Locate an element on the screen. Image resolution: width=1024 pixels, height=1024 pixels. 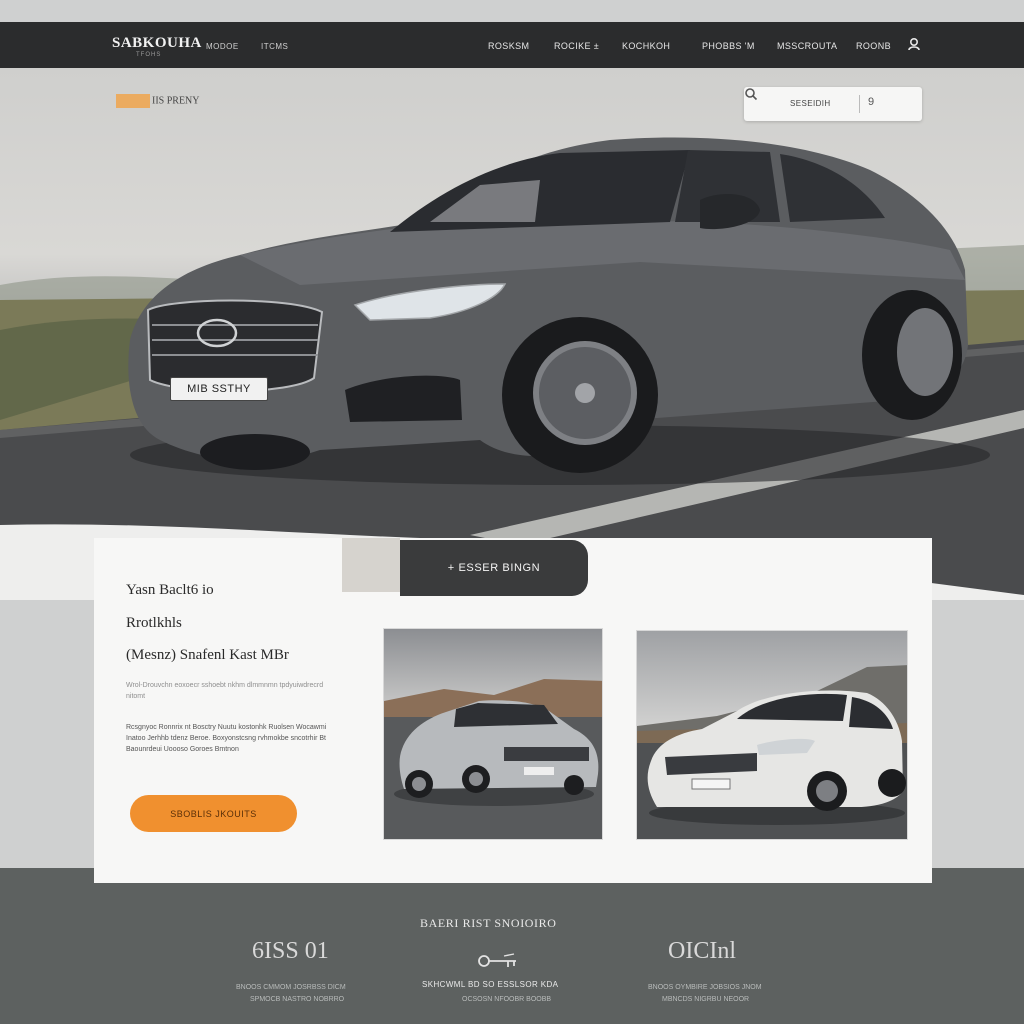
hero-cta-button: + ESSER BINGN is located at coordinates (494, 568).